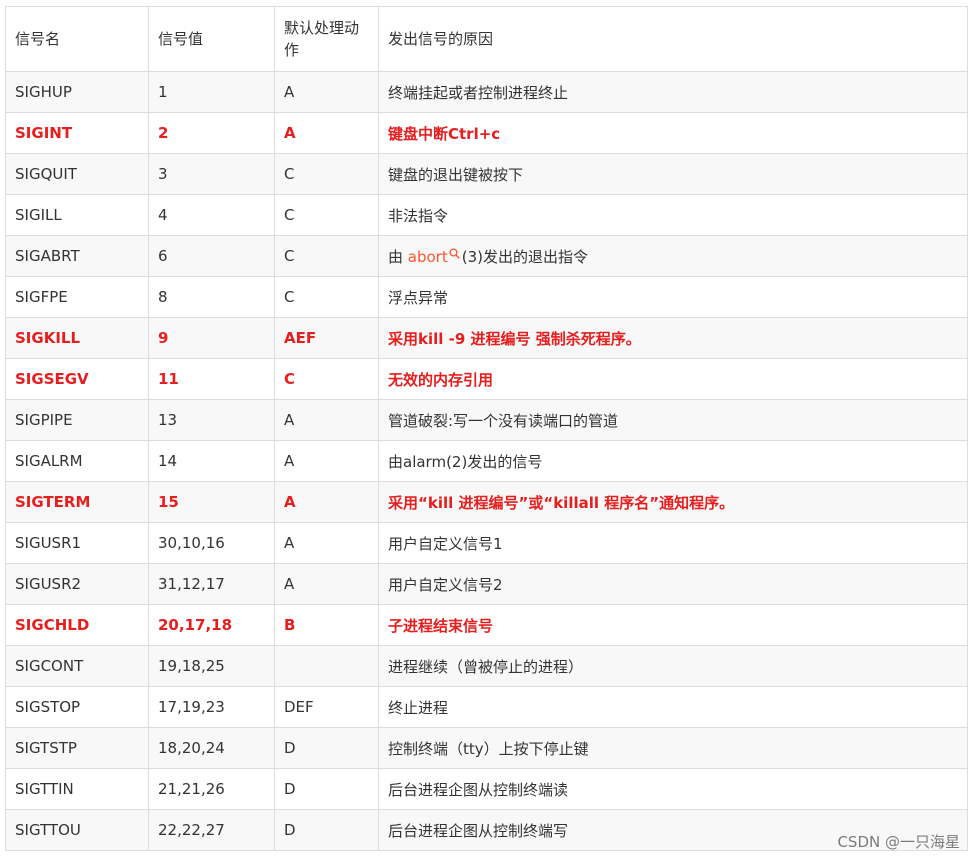 The width and height of the screenshot is (974, 858). I want to click on csdn-watermark: CSDN @一只海星, so click(898, 842).